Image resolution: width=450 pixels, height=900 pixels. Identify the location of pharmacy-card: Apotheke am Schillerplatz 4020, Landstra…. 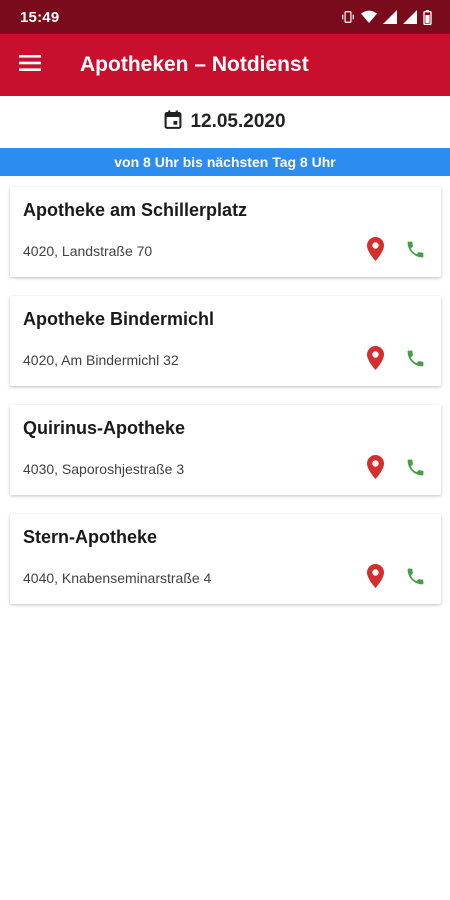
(225, 232).